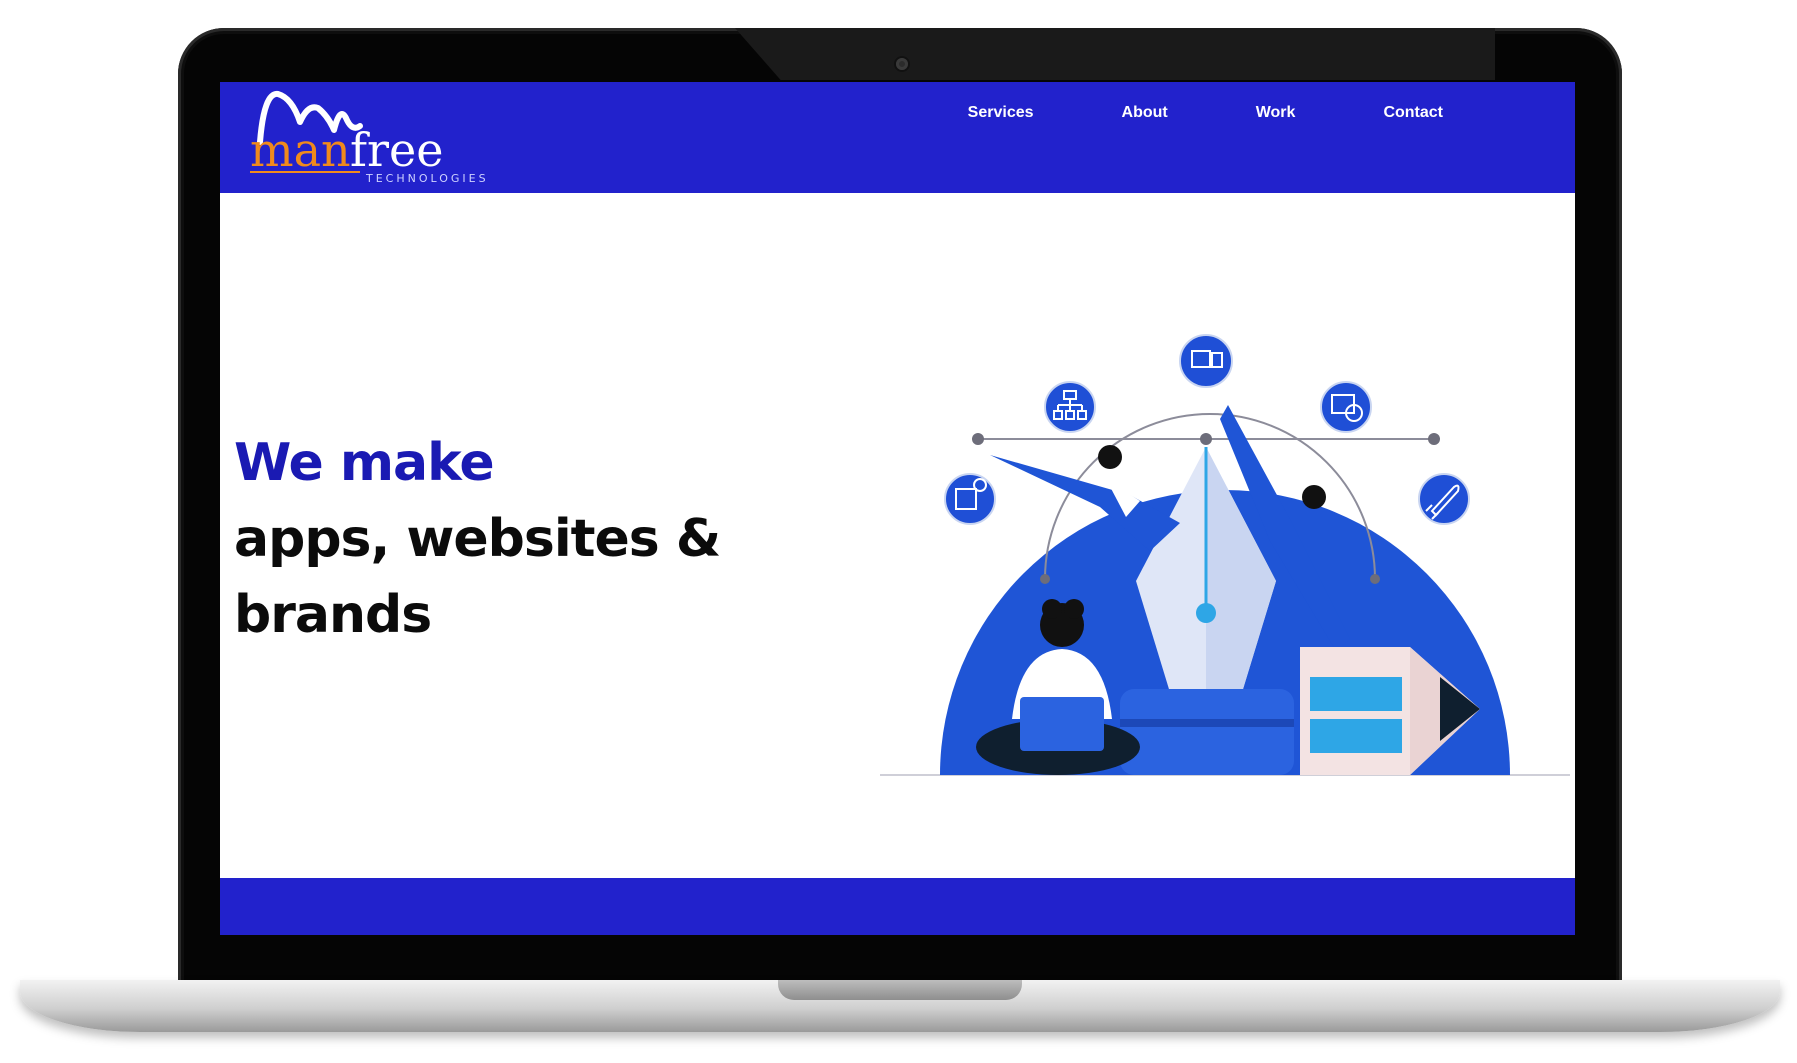 Image resolution: width=1797 pixels, height=1063 pixels. Describe the element at coordinates (897, 906) in the screenshot. I see `footer-bar` at that location.